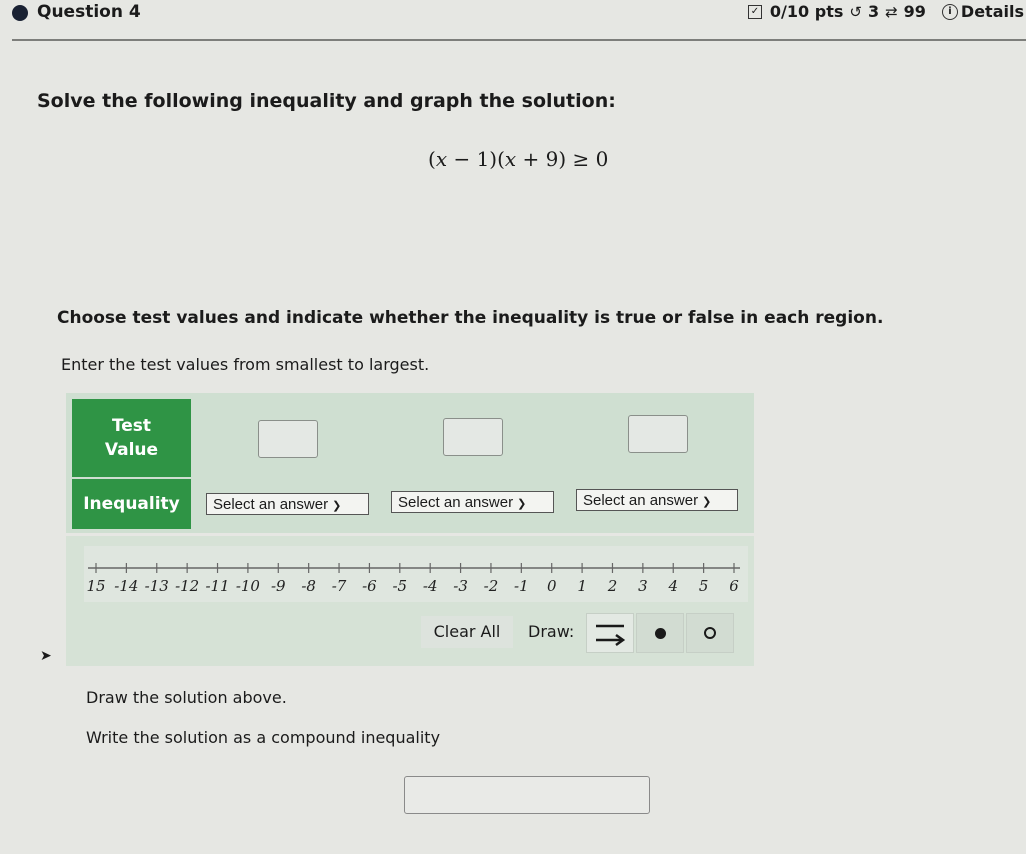 The height and width of the screenshot is (854, 1026). Describe the element at coordinates (491, 586) in the screenshot. I see `tick-label: -2` at that location.